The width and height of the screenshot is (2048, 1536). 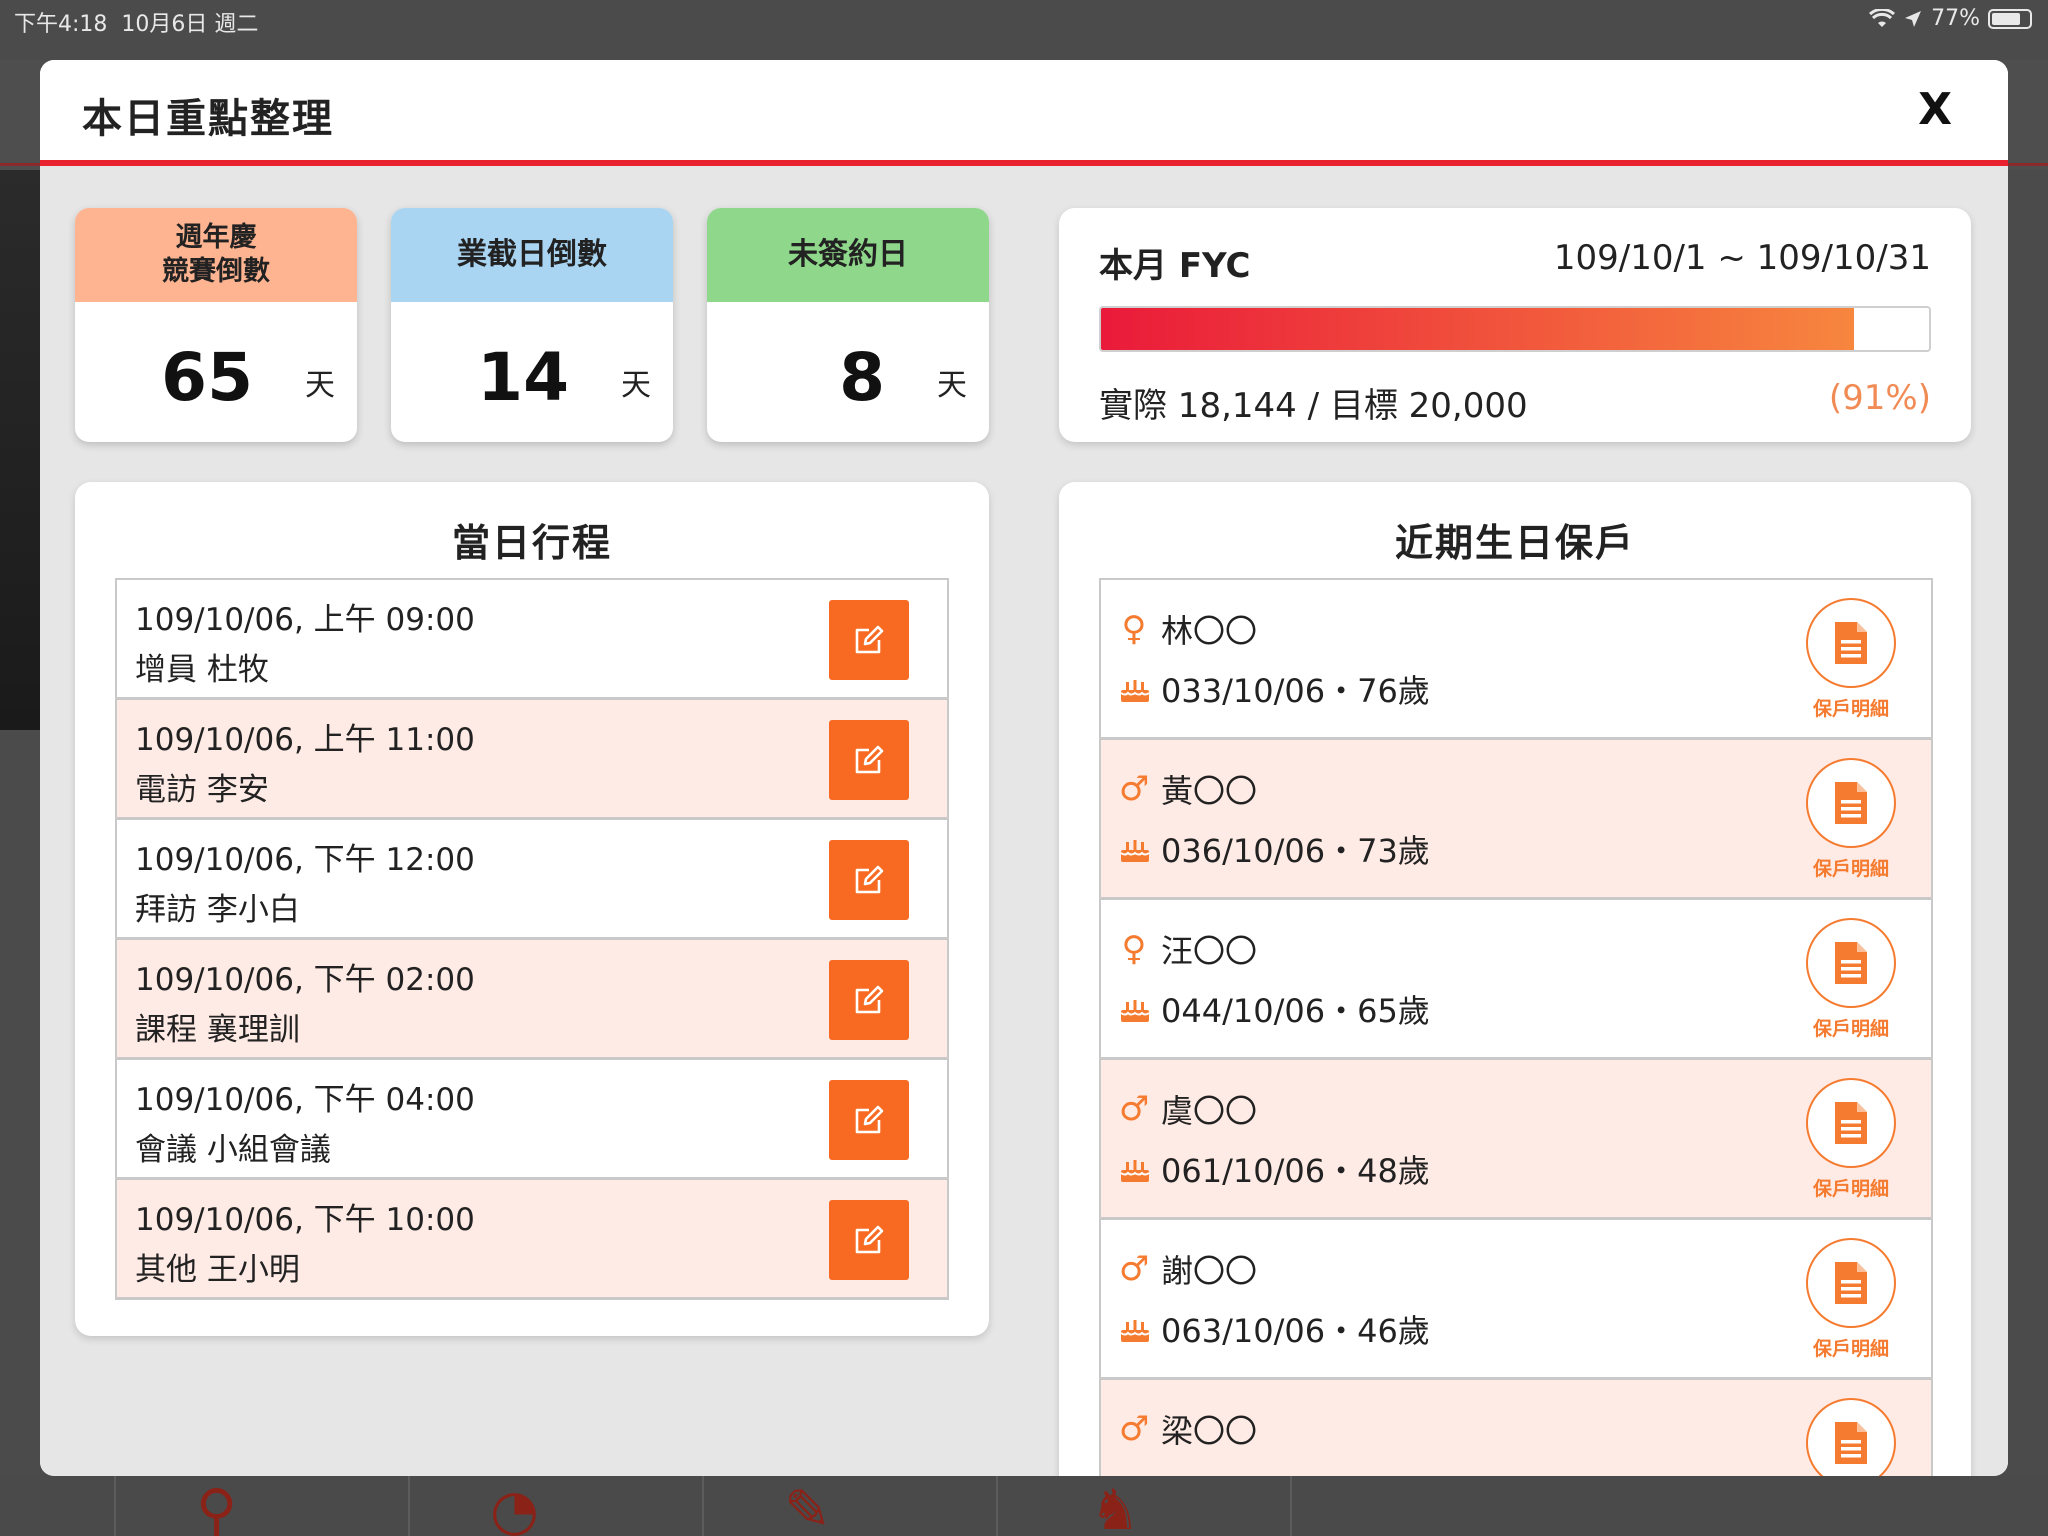 I want to click on client-name-line: ♂ 黃〇〇, so click(x=1188, y=789).